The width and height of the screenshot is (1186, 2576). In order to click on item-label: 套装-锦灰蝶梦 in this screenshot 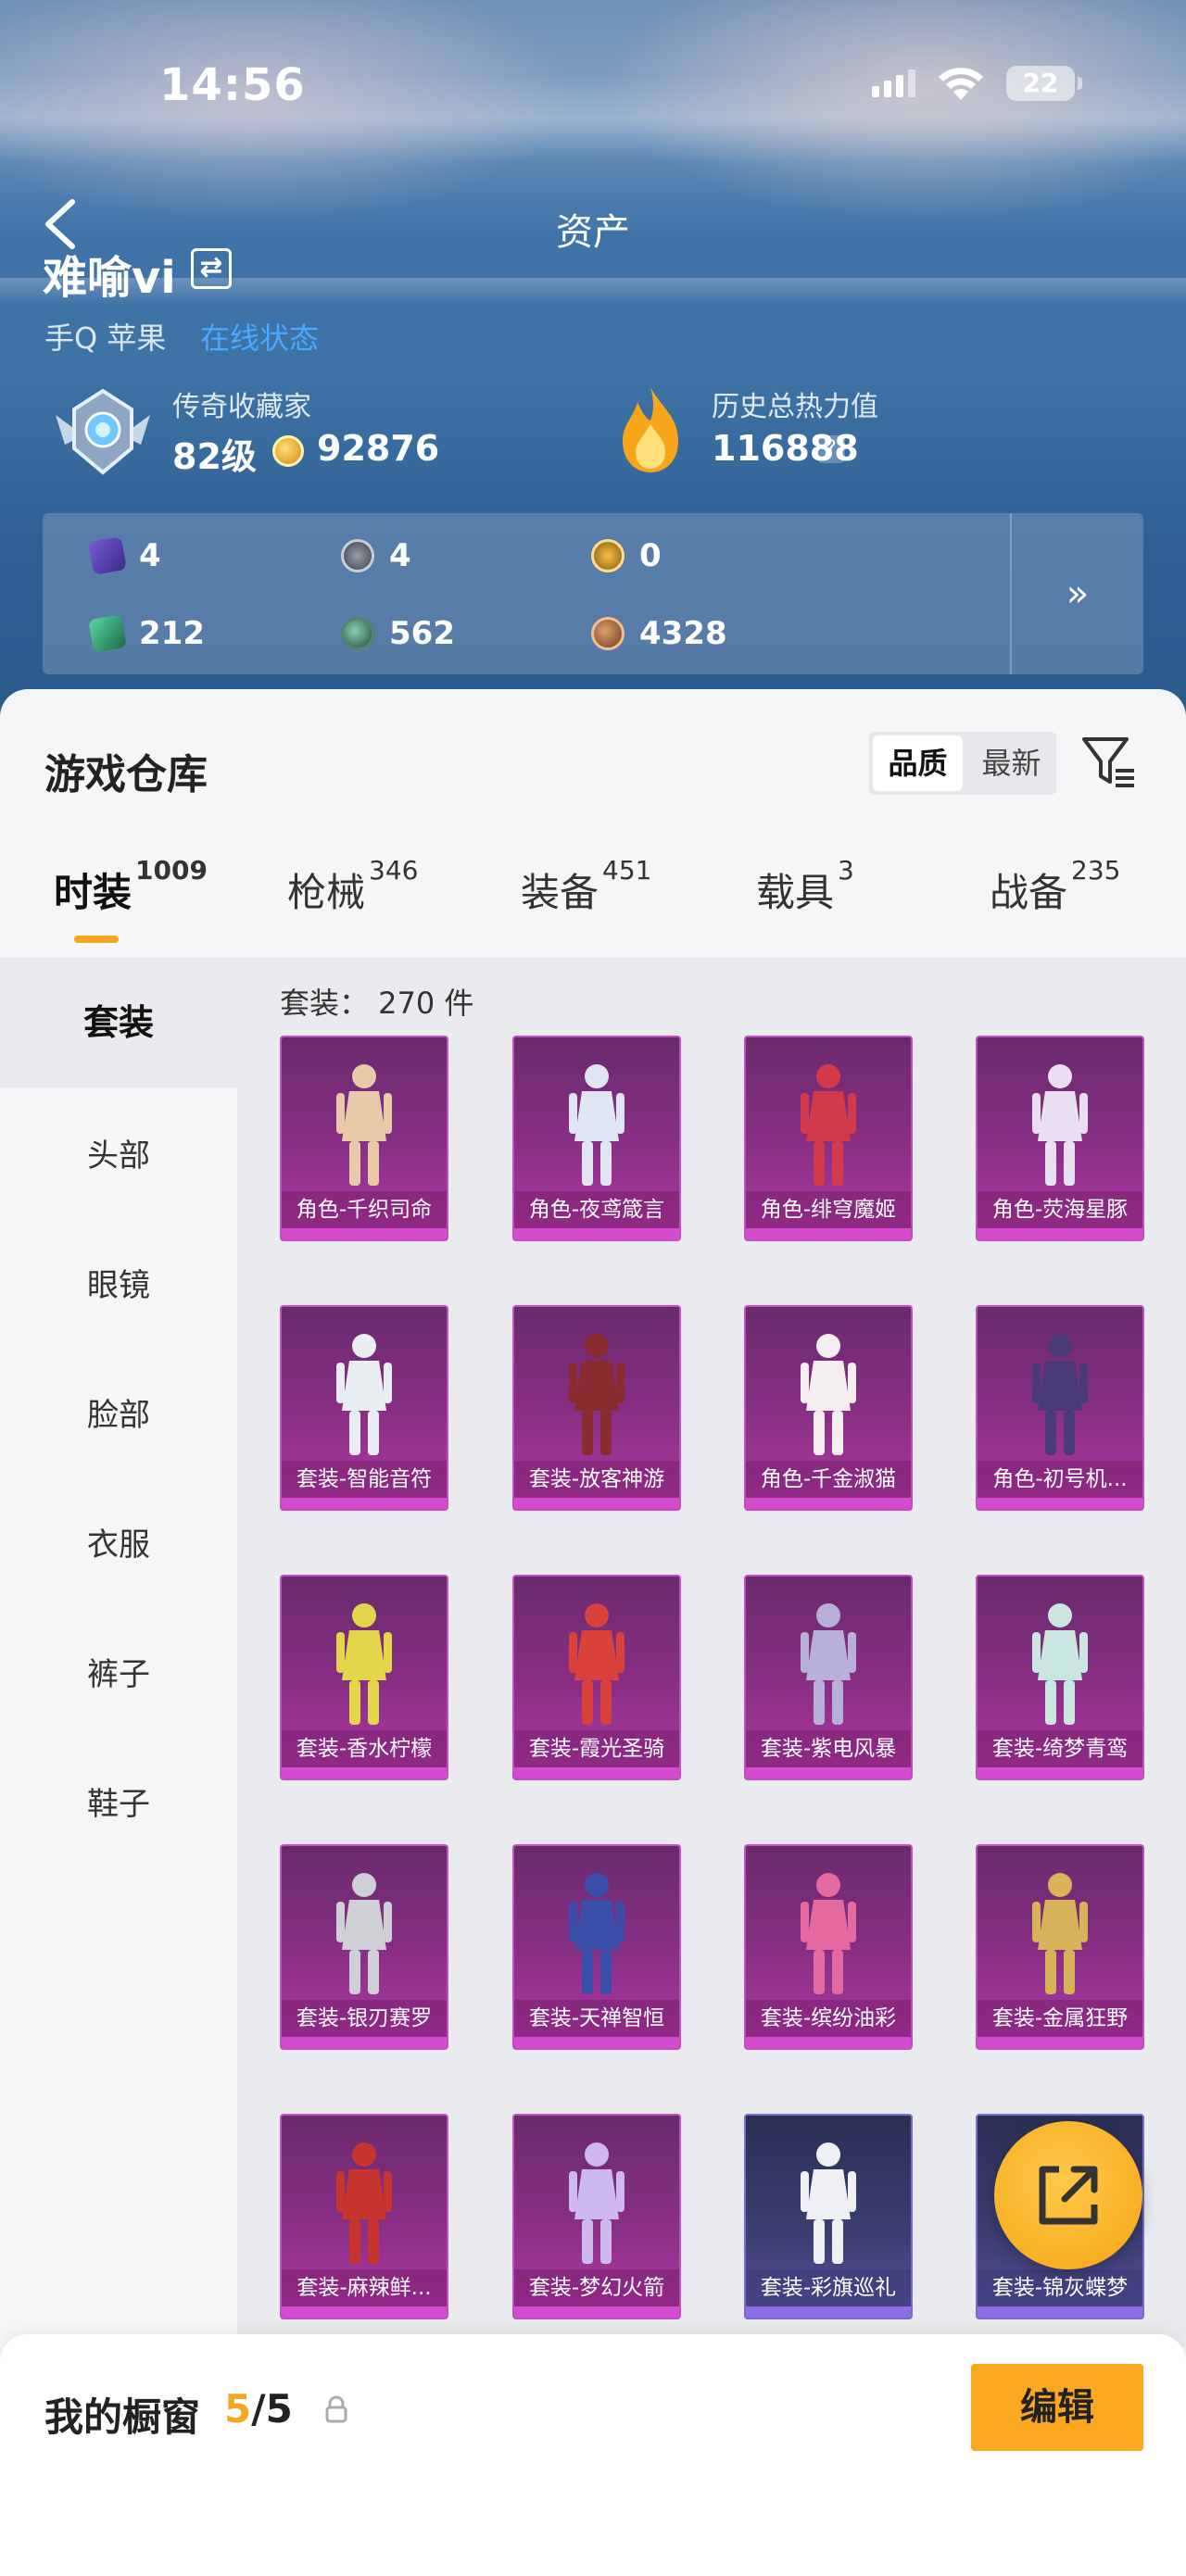, I will do `click(1060, 2287)`.